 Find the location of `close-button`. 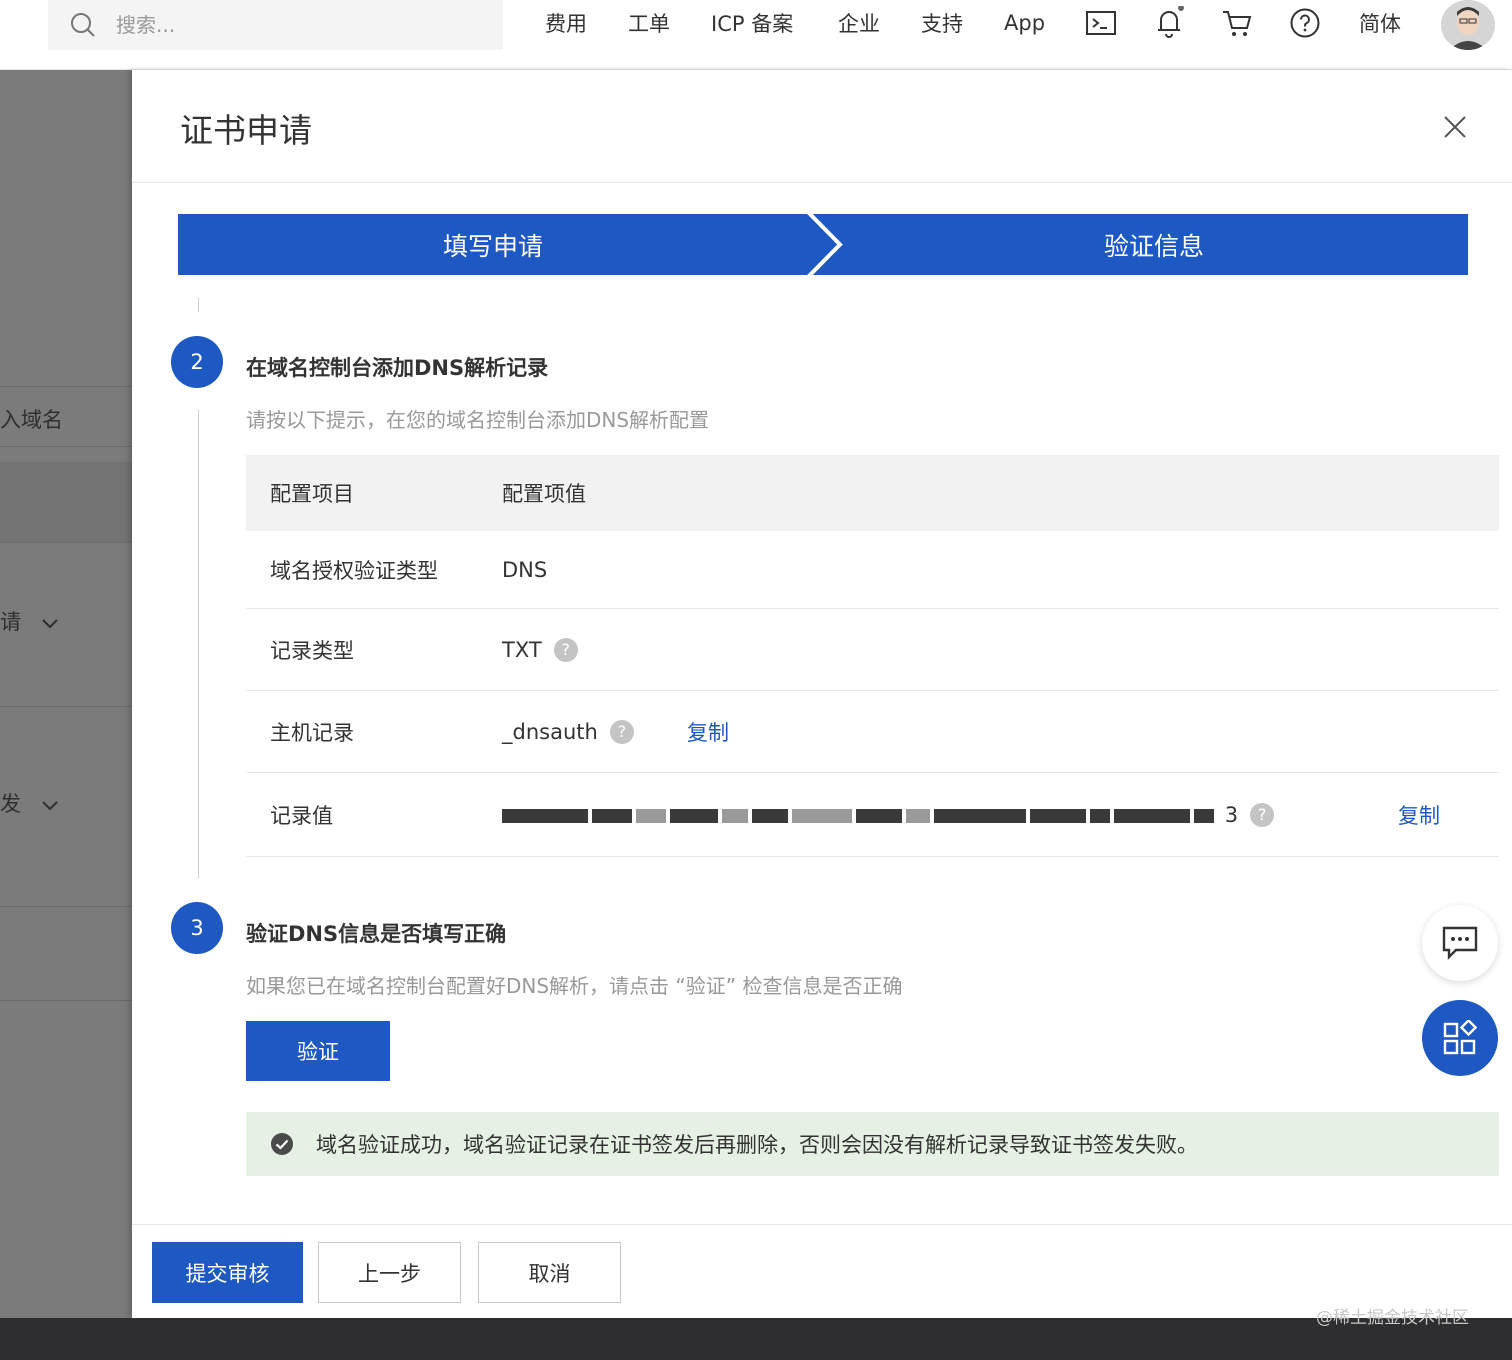

close-button is located at coordinates (1455, 127).